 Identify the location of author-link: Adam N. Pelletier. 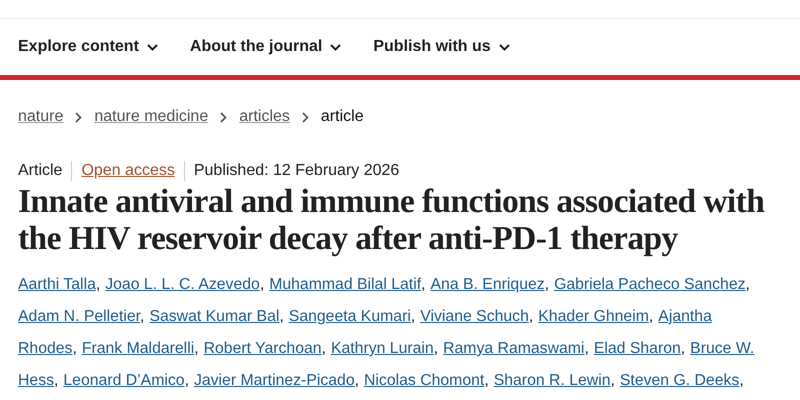
(79, 316).